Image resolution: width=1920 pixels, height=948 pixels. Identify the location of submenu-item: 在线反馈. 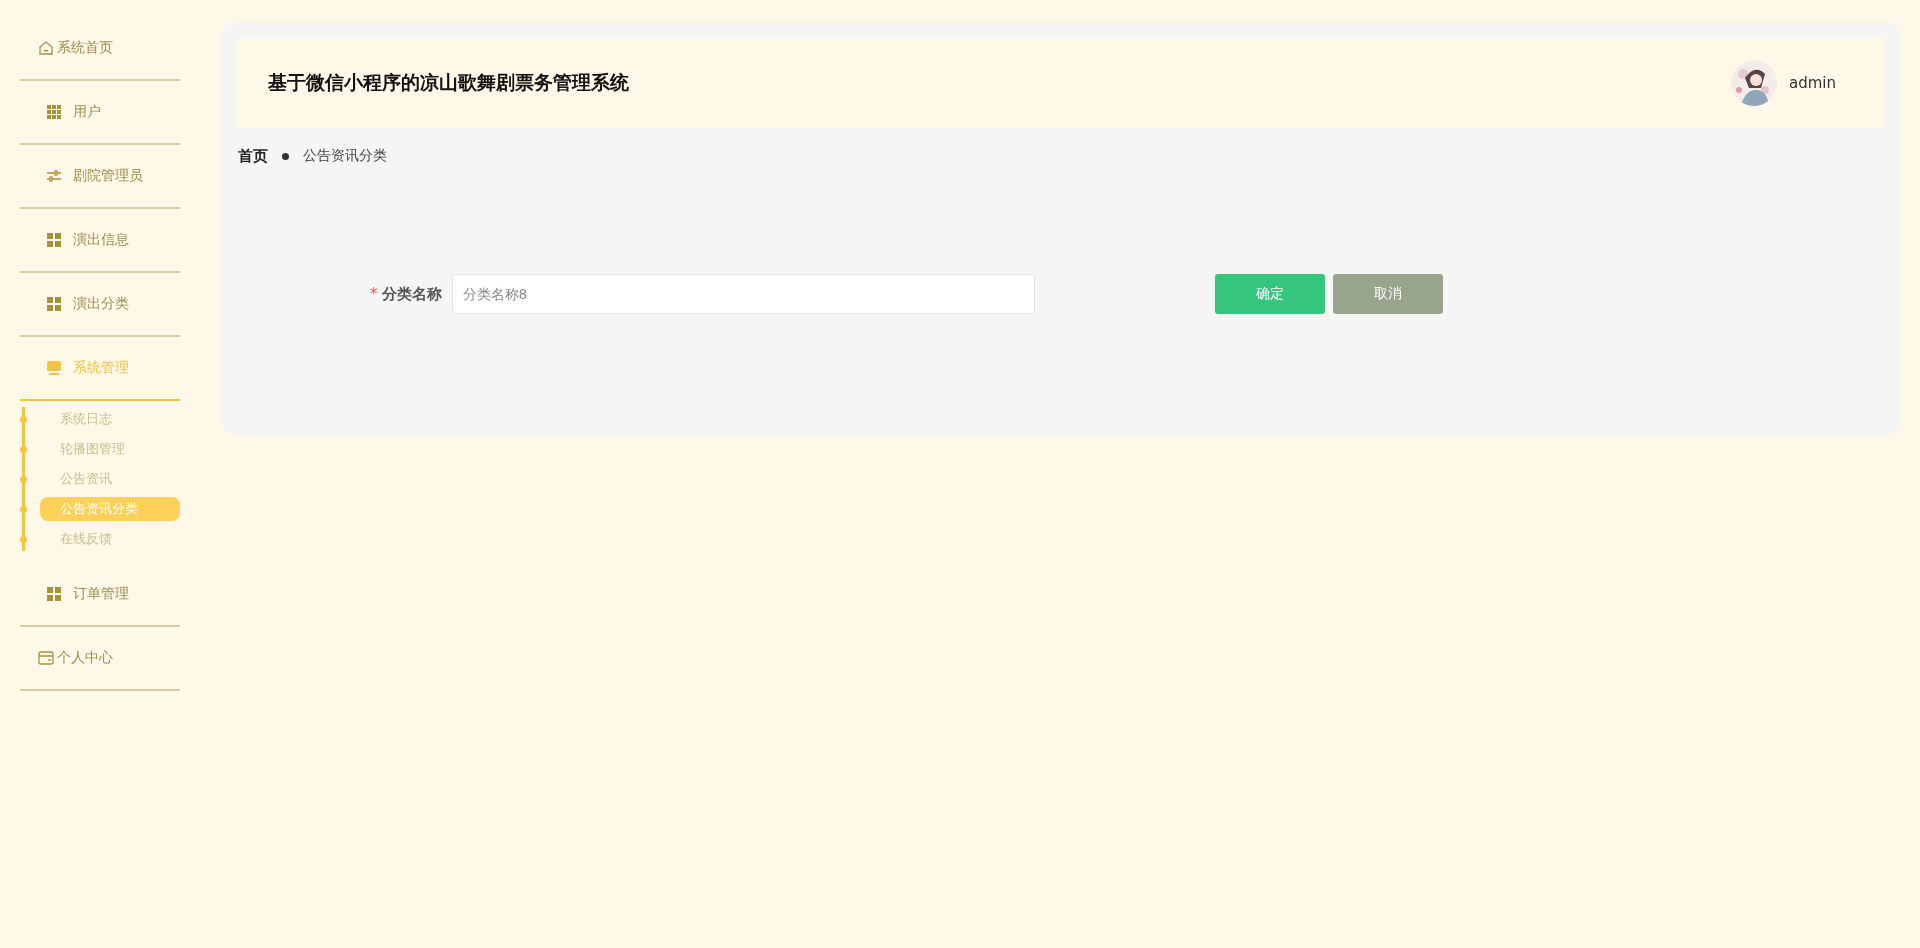
(110, 539).